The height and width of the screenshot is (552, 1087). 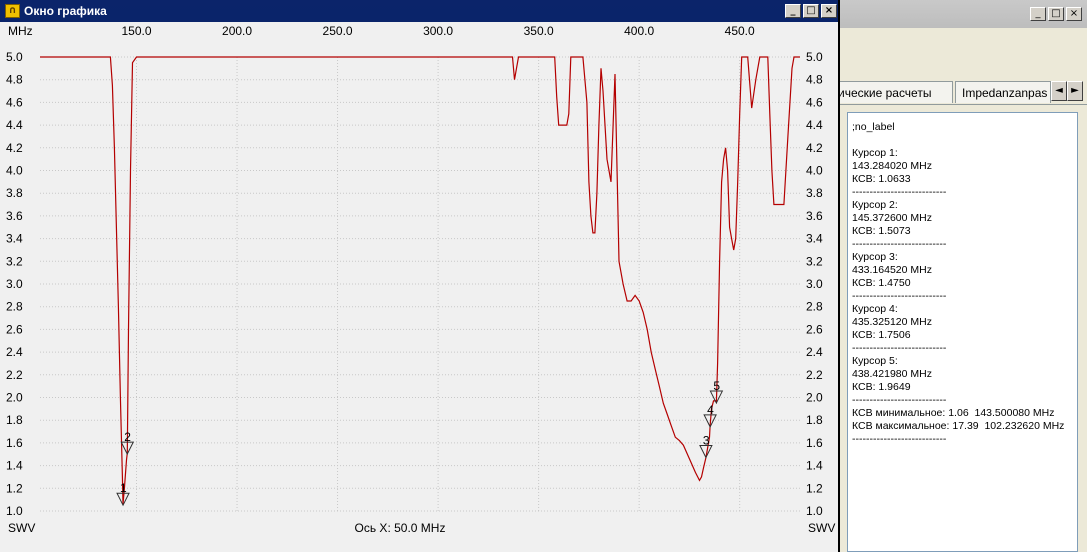 What do you see at coordinates (881, 335) in the screenshot?
I see `info-line: КСВ: 1.7506` at bounding box center [881, 335].